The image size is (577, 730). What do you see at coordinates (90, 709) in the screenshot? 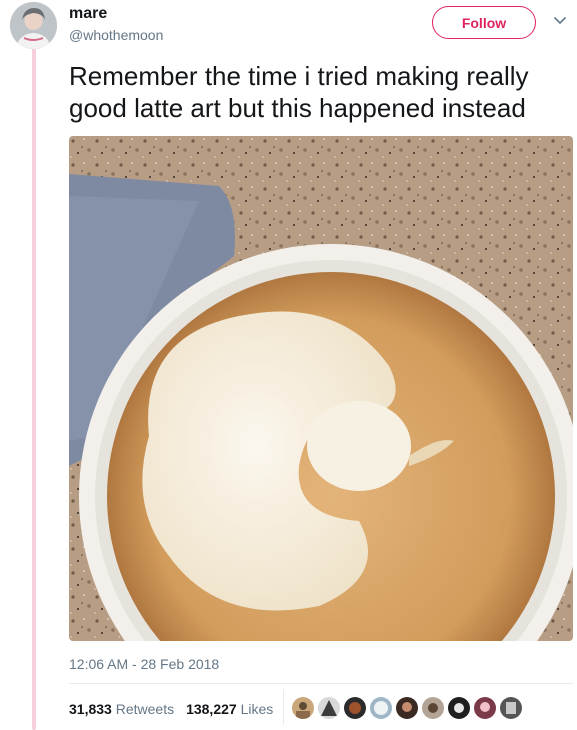
I see `retweets-count: 31,833` at bounding box center [90, 709].